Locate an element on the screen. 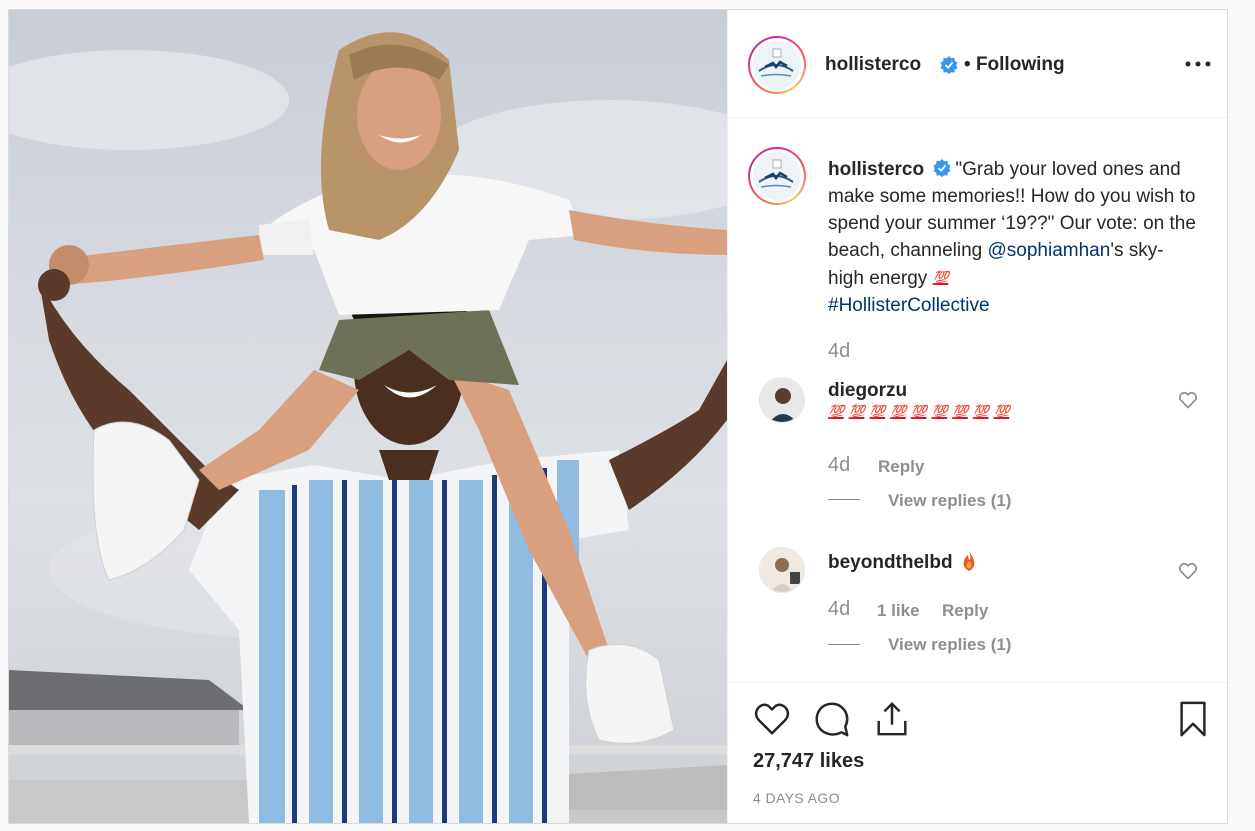  mention-link: @sophiamhan is located at coordinates (1049, 250).